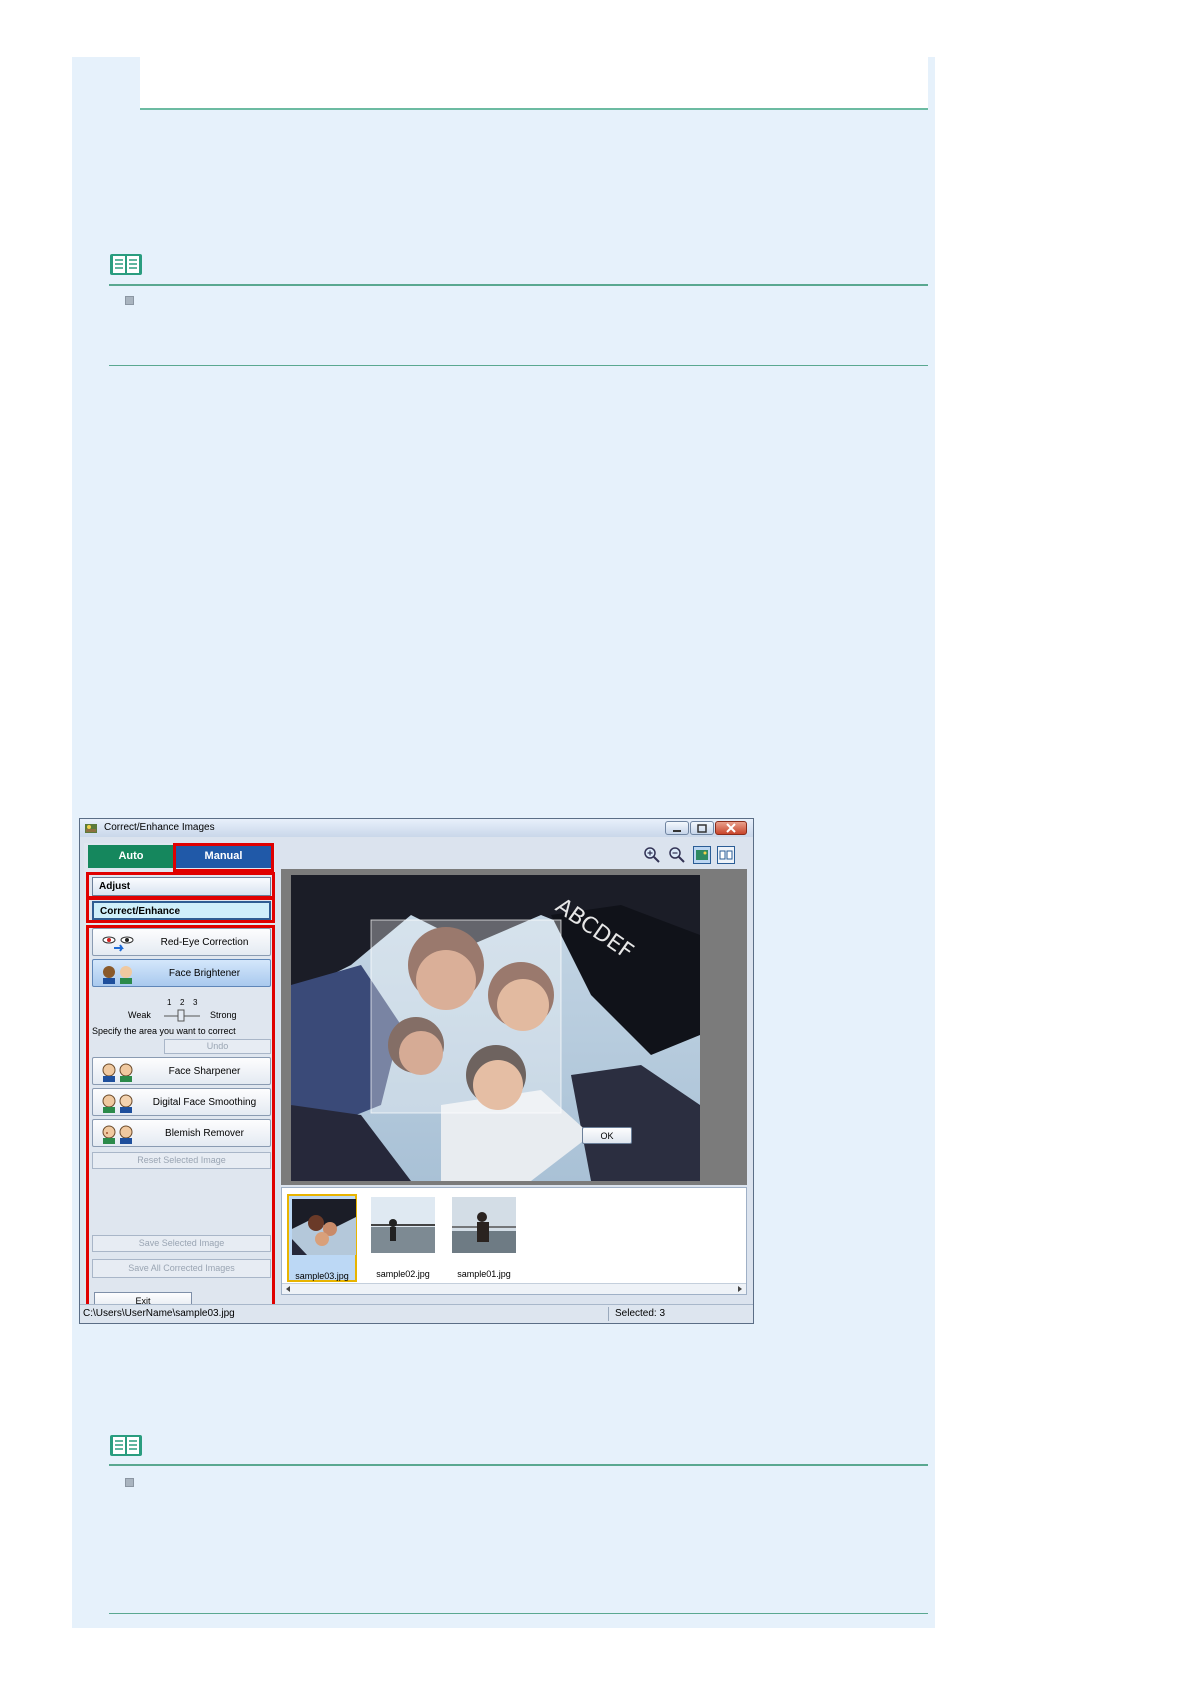 Image resolution: width=1190 pixels, height=1684 pixels. Describe the element at coordinates (117, 975) in the screenshot. I see `face-brightener-icon` at that location.